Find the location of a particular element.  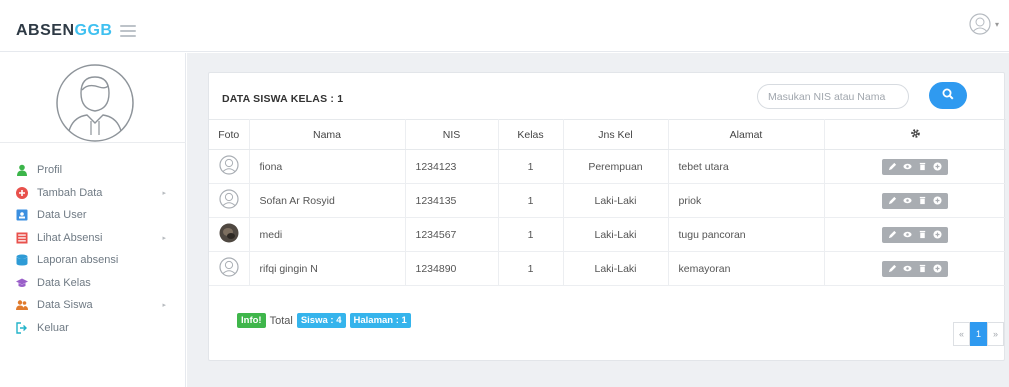

siswa-count-badge: Siswa : 4 is located at coordinates (321, 320).